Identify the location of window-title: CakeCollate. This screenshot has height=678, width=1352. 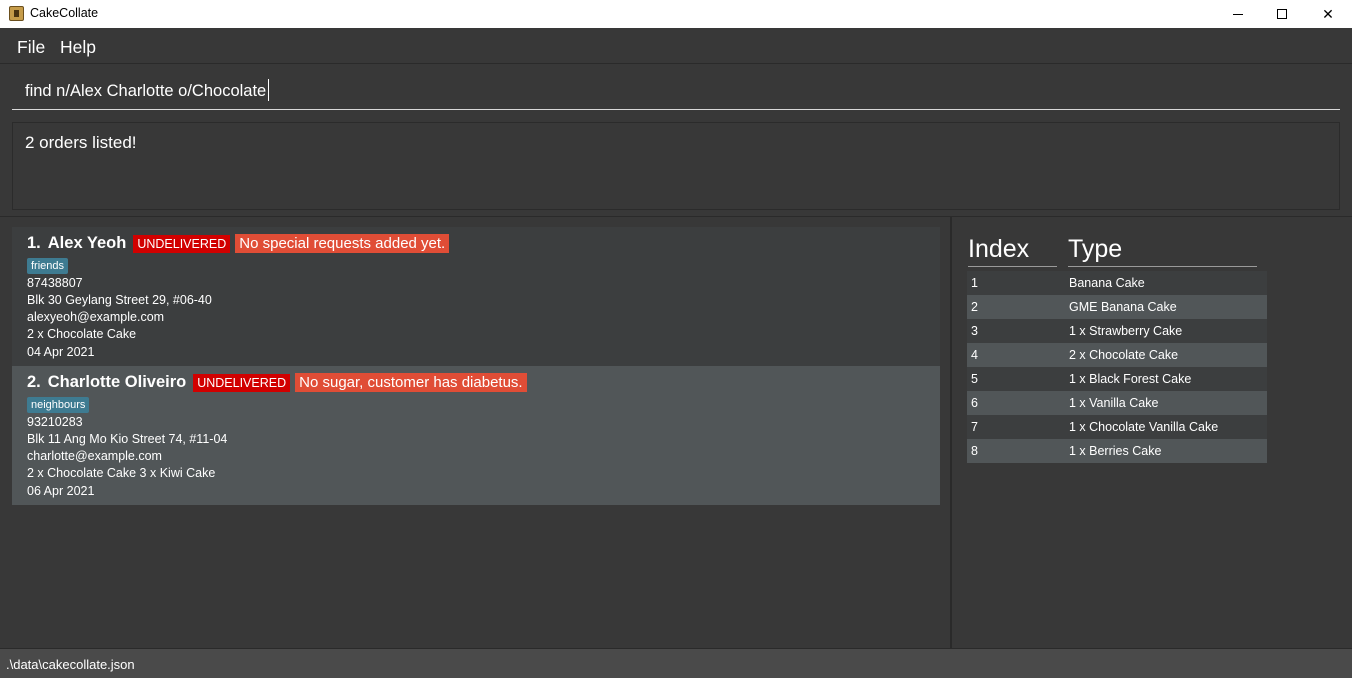
(64, 13).